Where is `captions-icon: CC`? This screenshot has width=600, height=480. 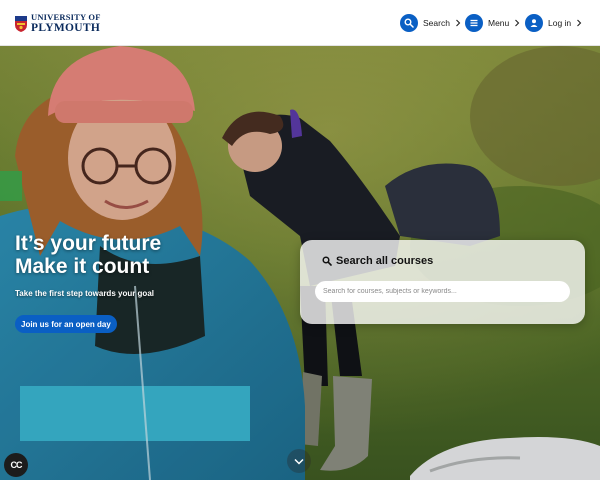
captions-icon: CC is located at coordinates (16, 465).